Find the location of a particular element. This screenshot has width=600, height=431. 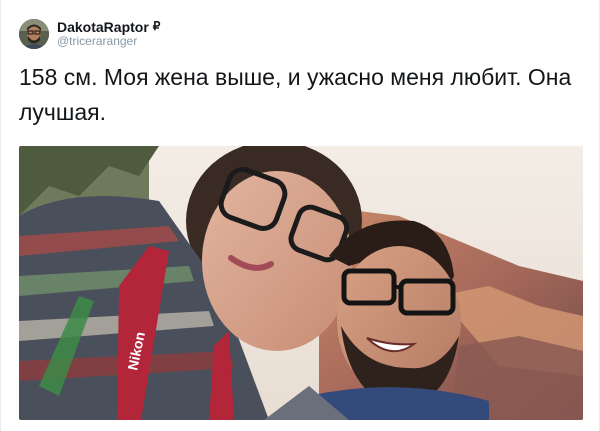

author-names: DakotaRaptor ₽ @triceraranger is located at coordinates (108, 34).